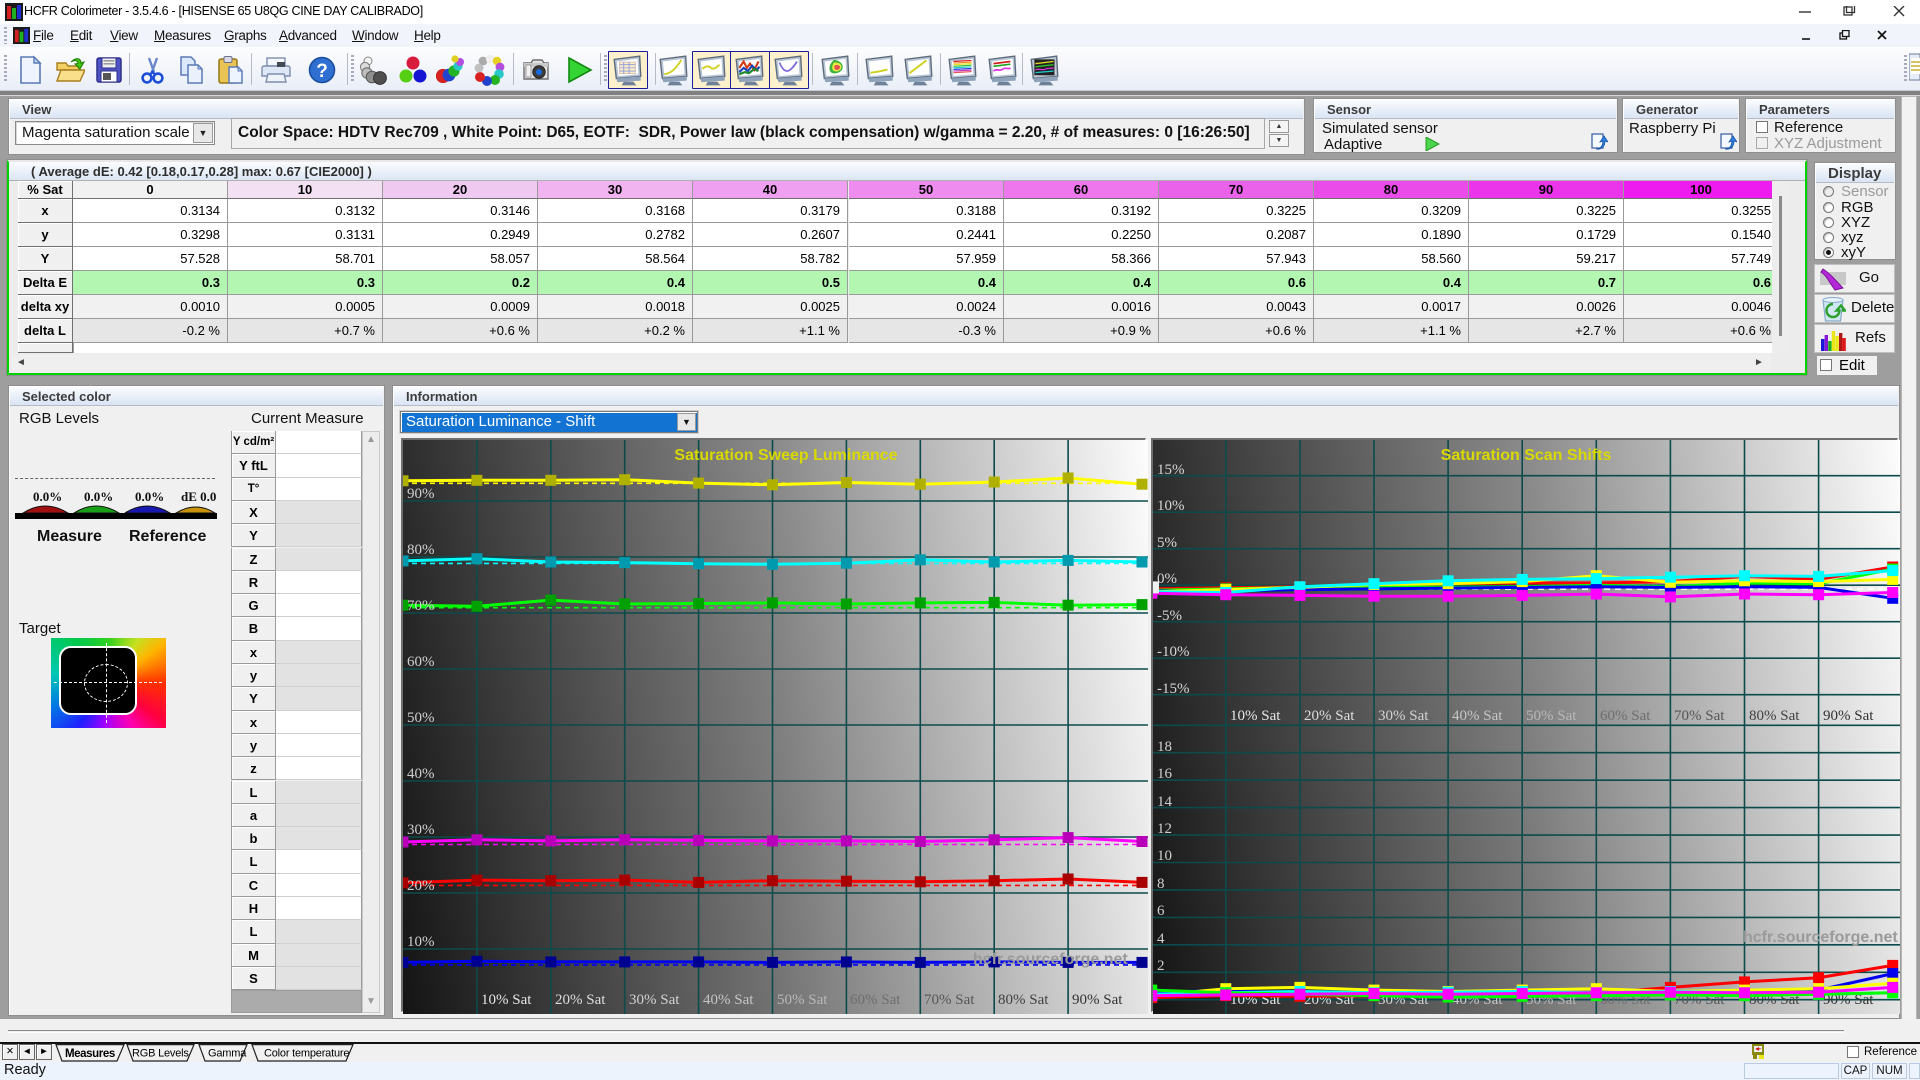 The height and width of the screenshot is (1080, 1920). What do you see at coordinates (1161, 911) in the screenshot?
I see `svg-text: 6` at bounding box center [1161, 911].